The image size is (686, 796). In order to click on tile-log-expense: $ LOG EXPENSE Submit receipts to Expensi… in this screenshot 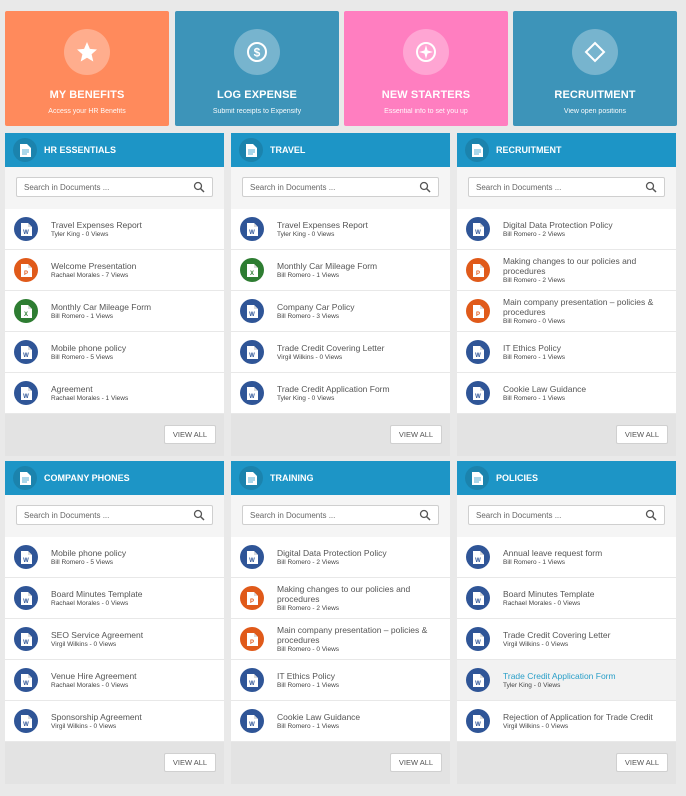, I will do `click(257, 68)`.